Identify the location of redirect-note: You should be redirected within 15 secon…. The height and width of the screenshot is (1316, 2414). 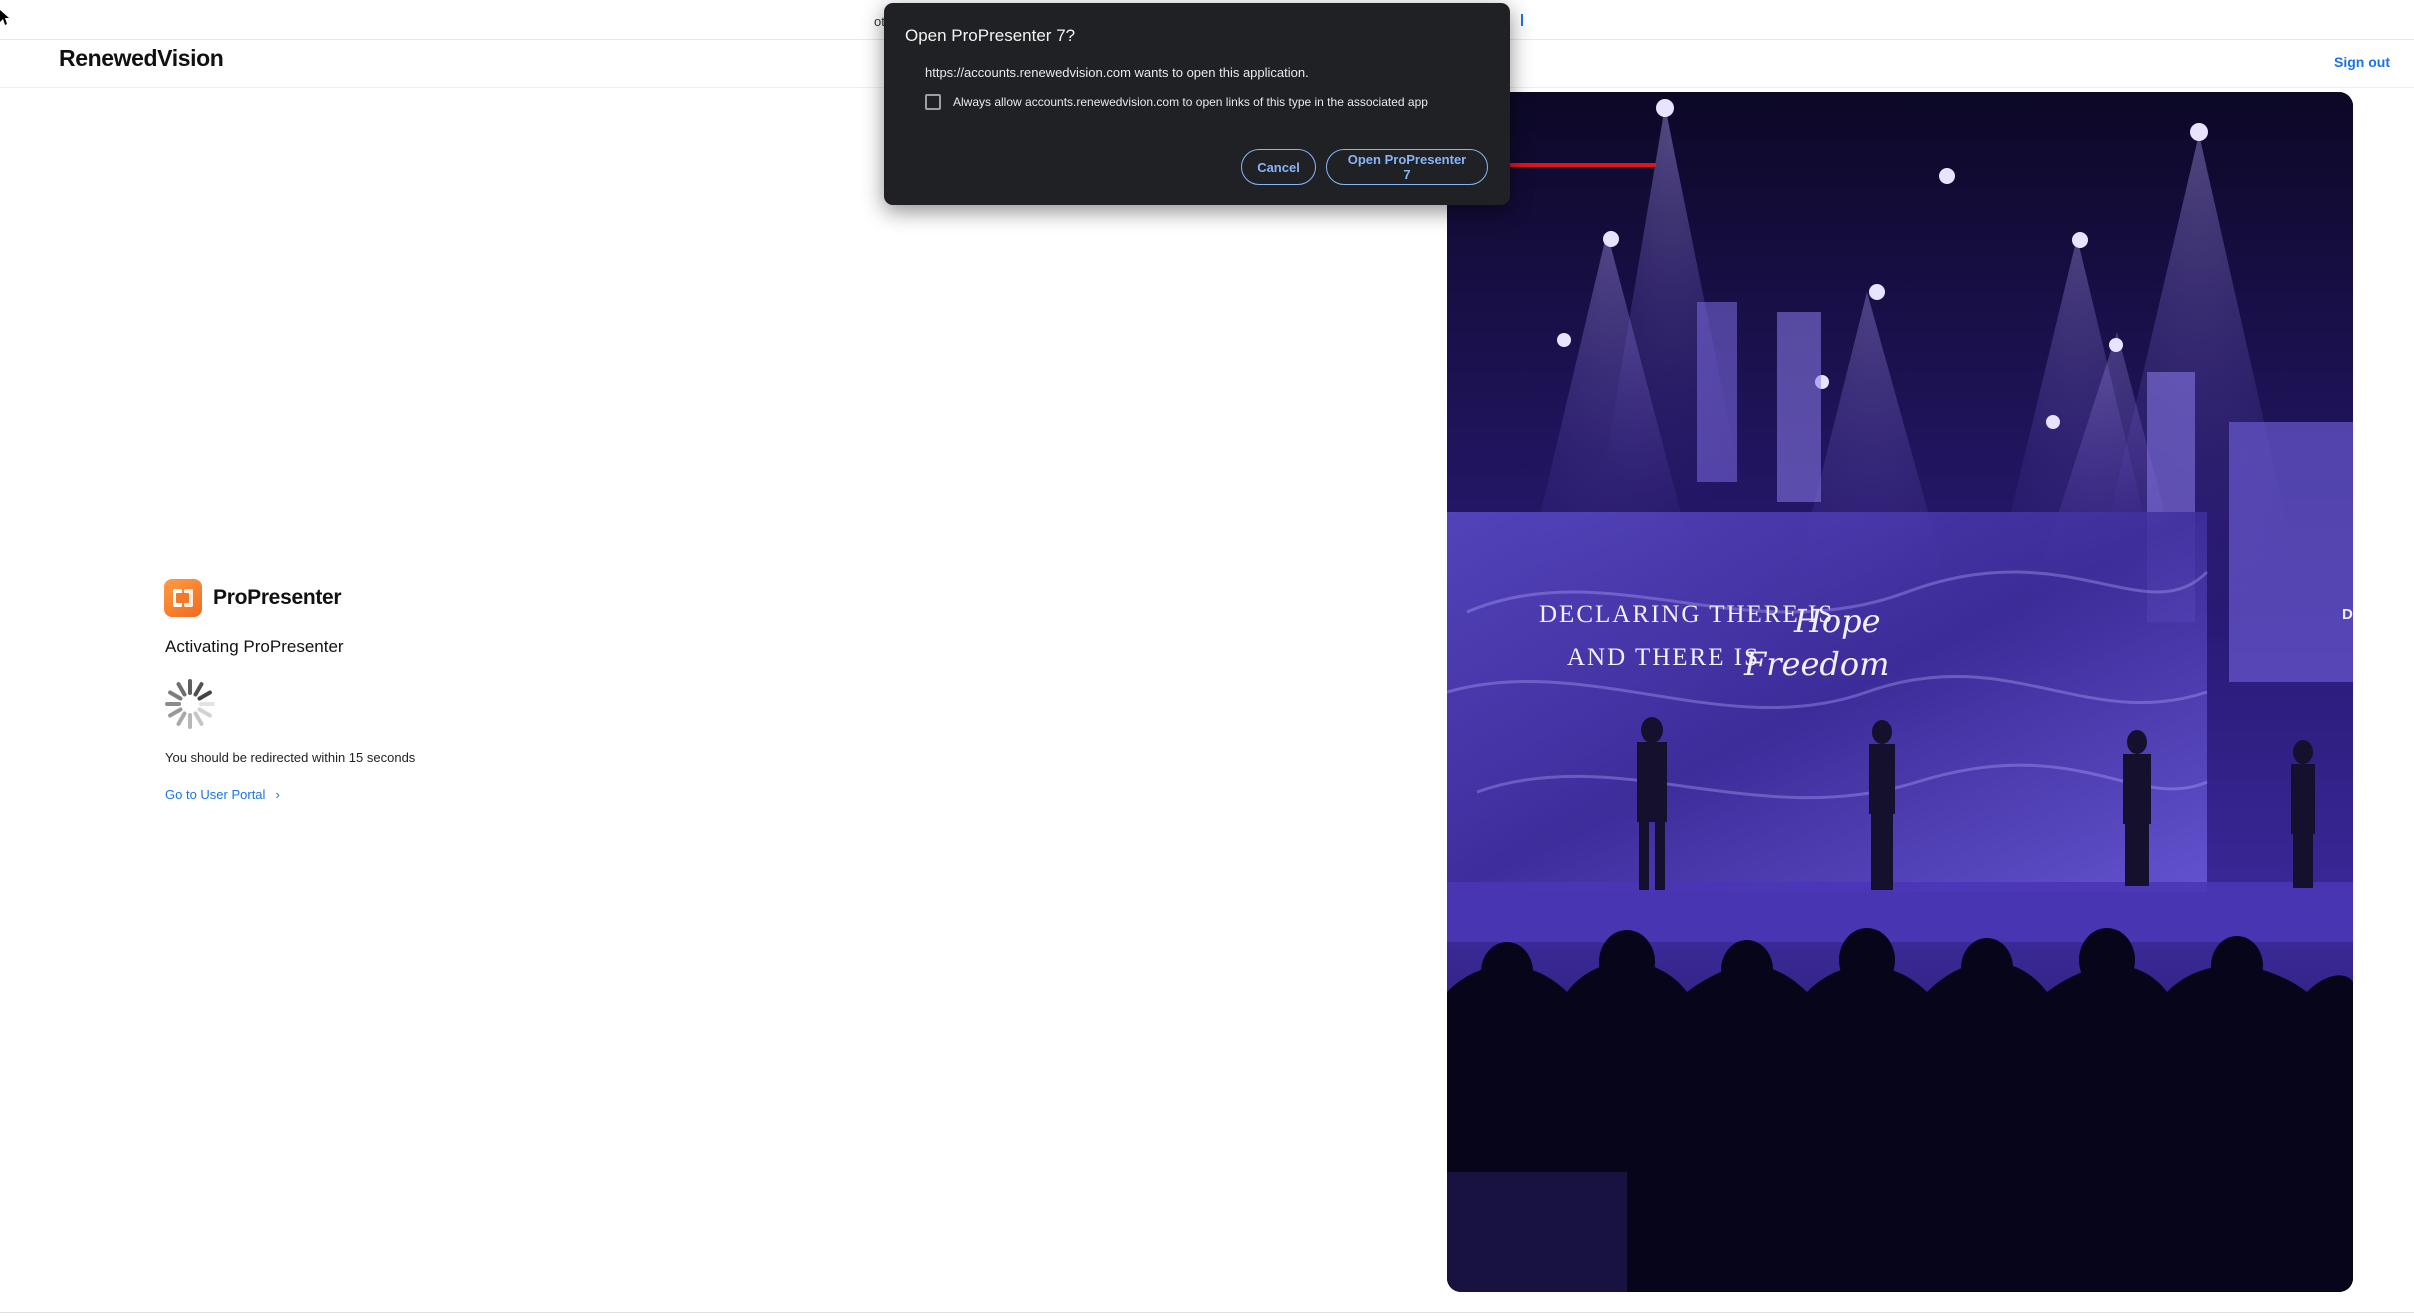
(290, 757).